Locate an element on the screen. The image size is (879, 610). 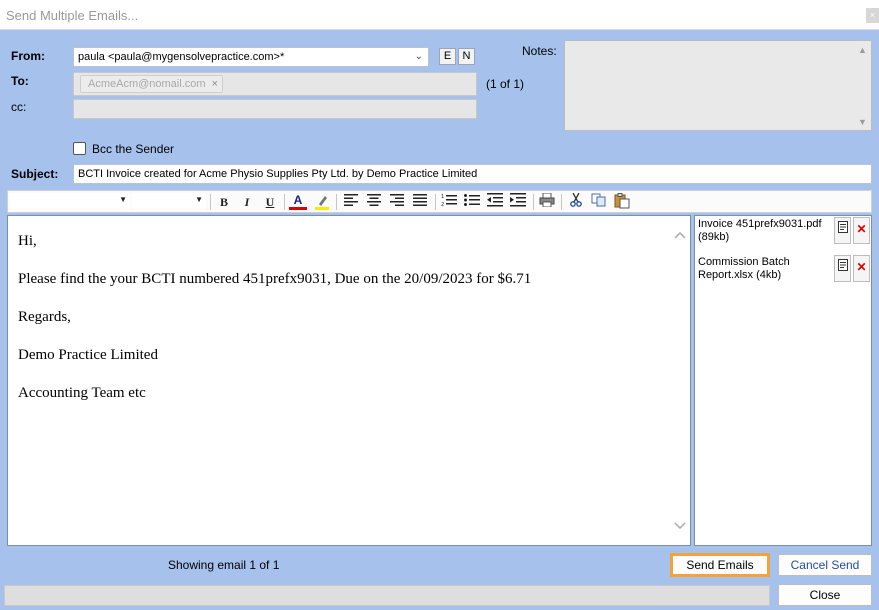
status-text: Showing email 1 of 1 is located at coordinates (224, 565).